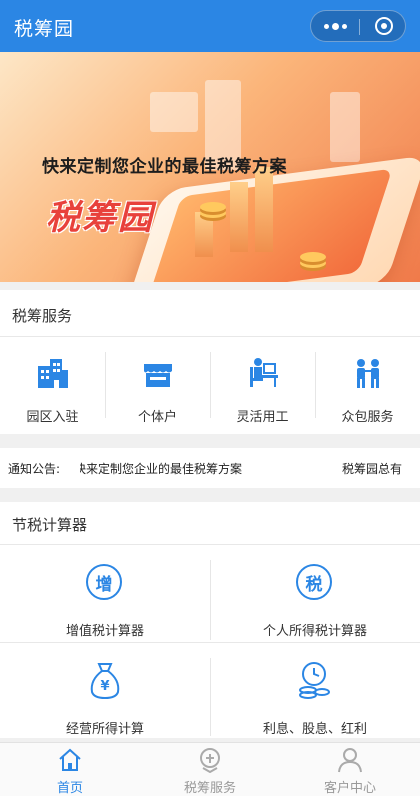  I want to click on tax-service-icon, so click(210, 760).